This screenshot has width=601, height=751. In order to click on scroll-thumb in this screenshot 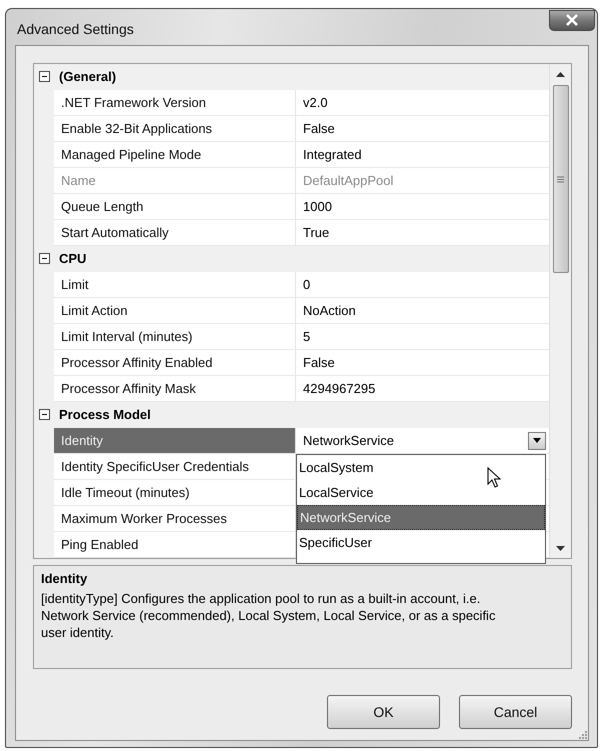, I will do `click(560, 179)`.